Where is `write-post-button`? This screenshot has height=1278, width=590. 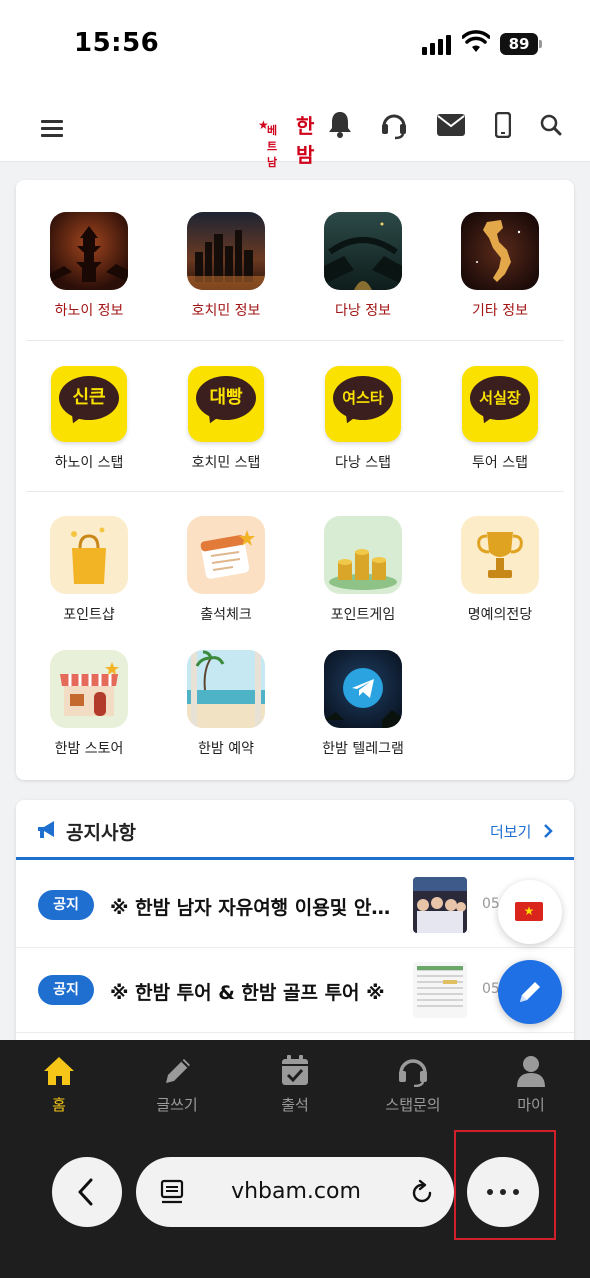 write-post-button is located at coordinates (530, 992).